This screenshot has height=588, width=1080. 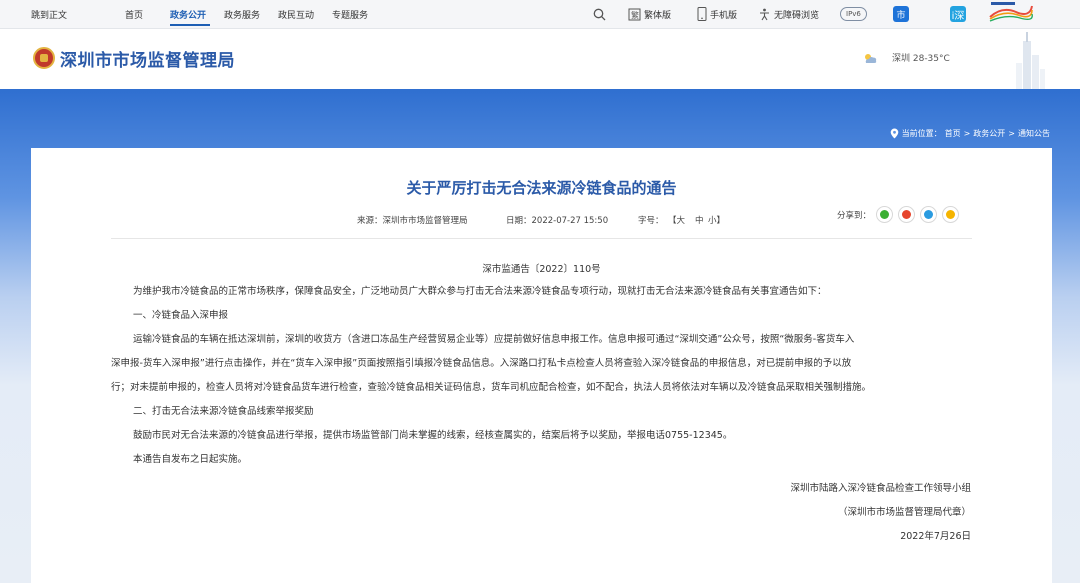 I want to click on accessibility-icon, so click(x=764, y=14).